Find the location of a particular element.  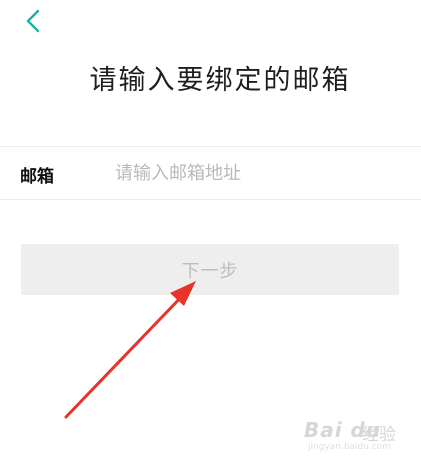

watermark-url: jingyan.baidu.com is located at coordinates (350, 447).